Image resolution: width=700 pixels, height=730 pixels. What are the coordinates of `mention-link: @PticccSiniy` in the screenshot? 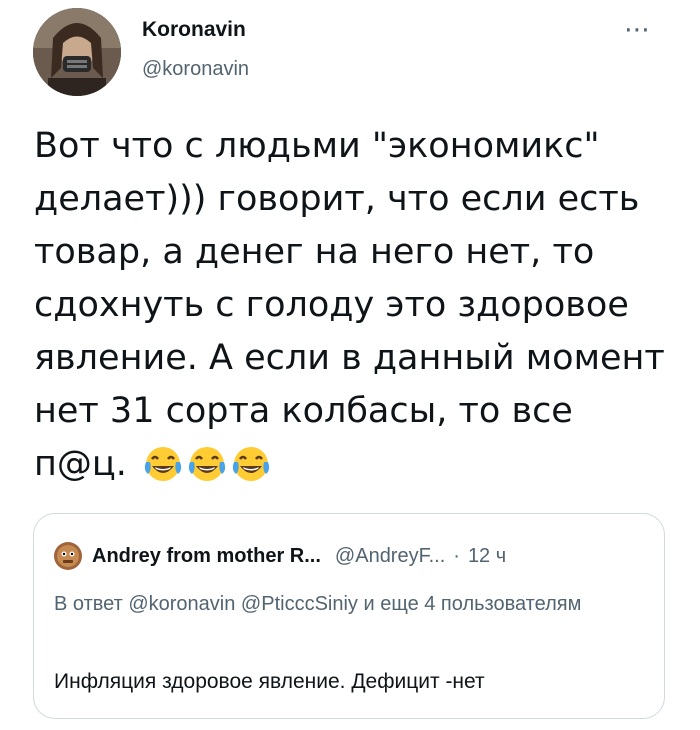 It's located at (299, 604).